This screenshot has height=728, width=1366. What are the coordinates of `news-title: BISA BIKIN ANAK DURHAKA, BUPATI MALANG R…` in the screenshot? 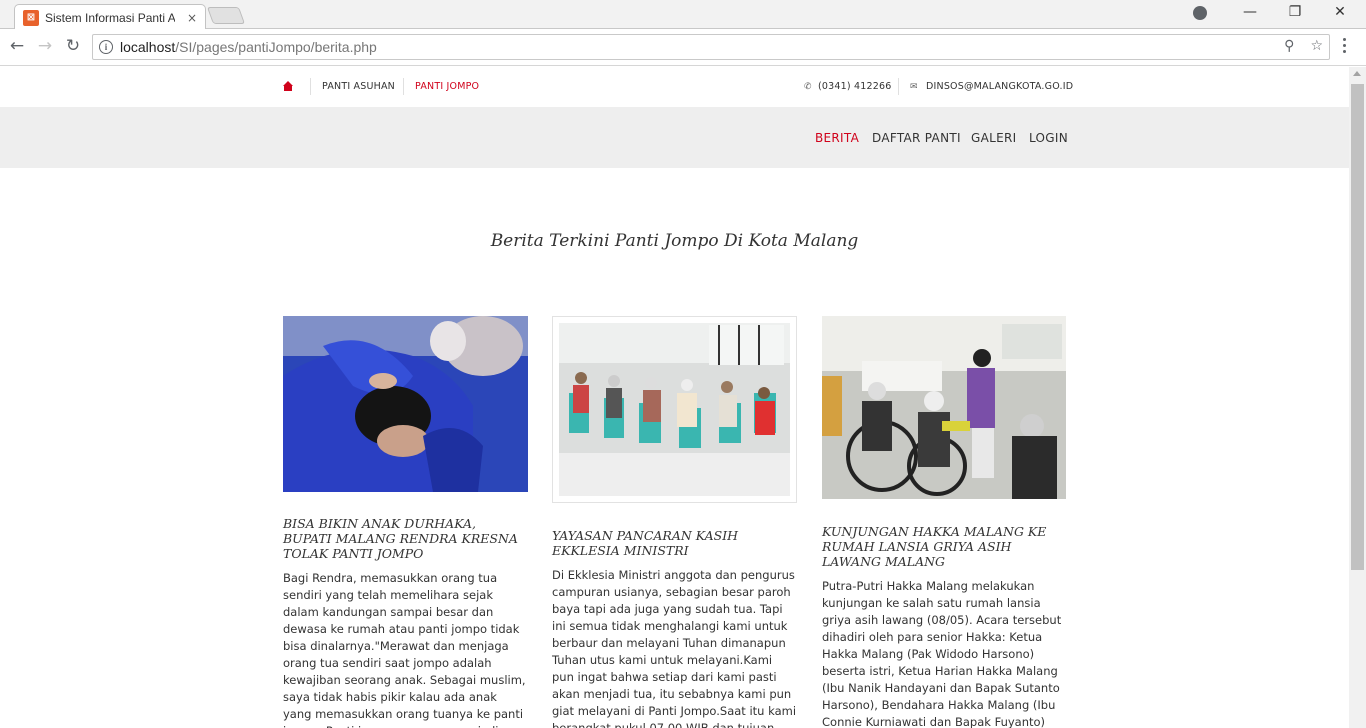 It's located at (405, 538).